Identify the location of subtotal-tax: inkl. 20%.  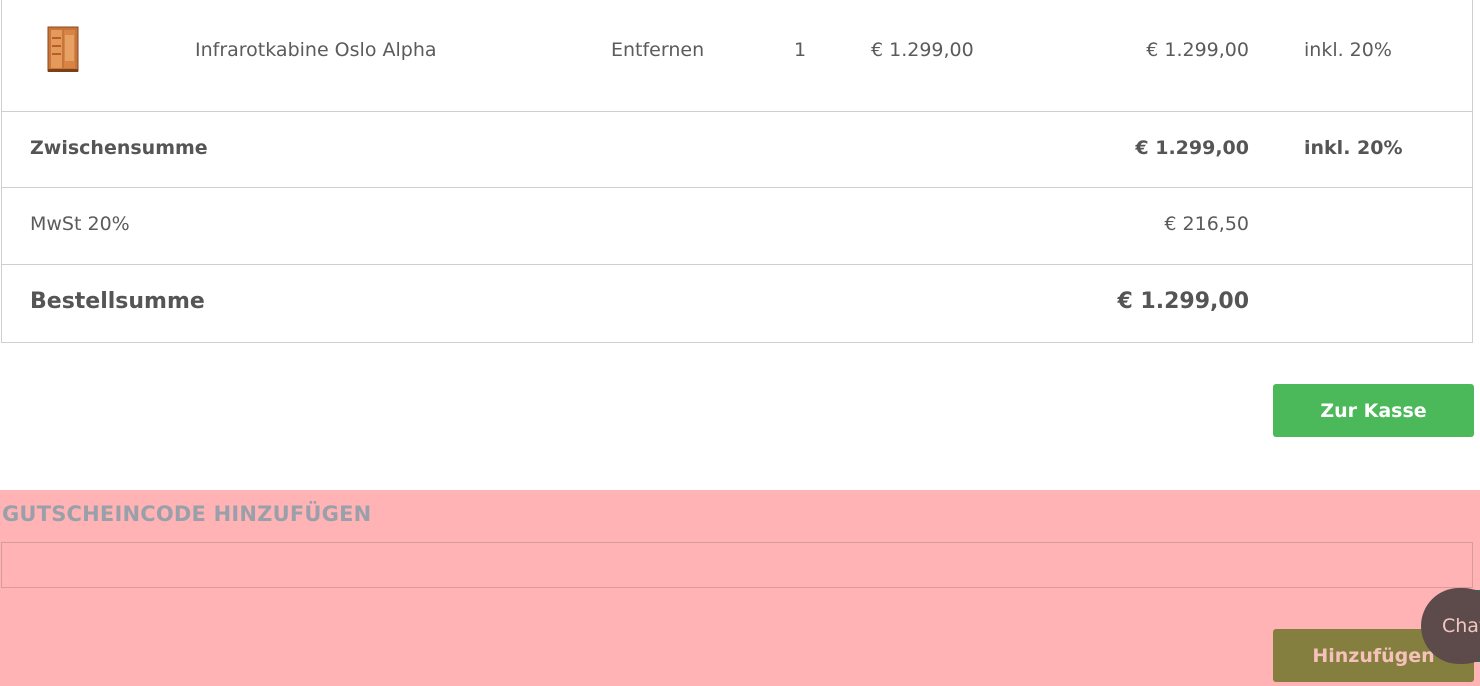
(1353, 148).